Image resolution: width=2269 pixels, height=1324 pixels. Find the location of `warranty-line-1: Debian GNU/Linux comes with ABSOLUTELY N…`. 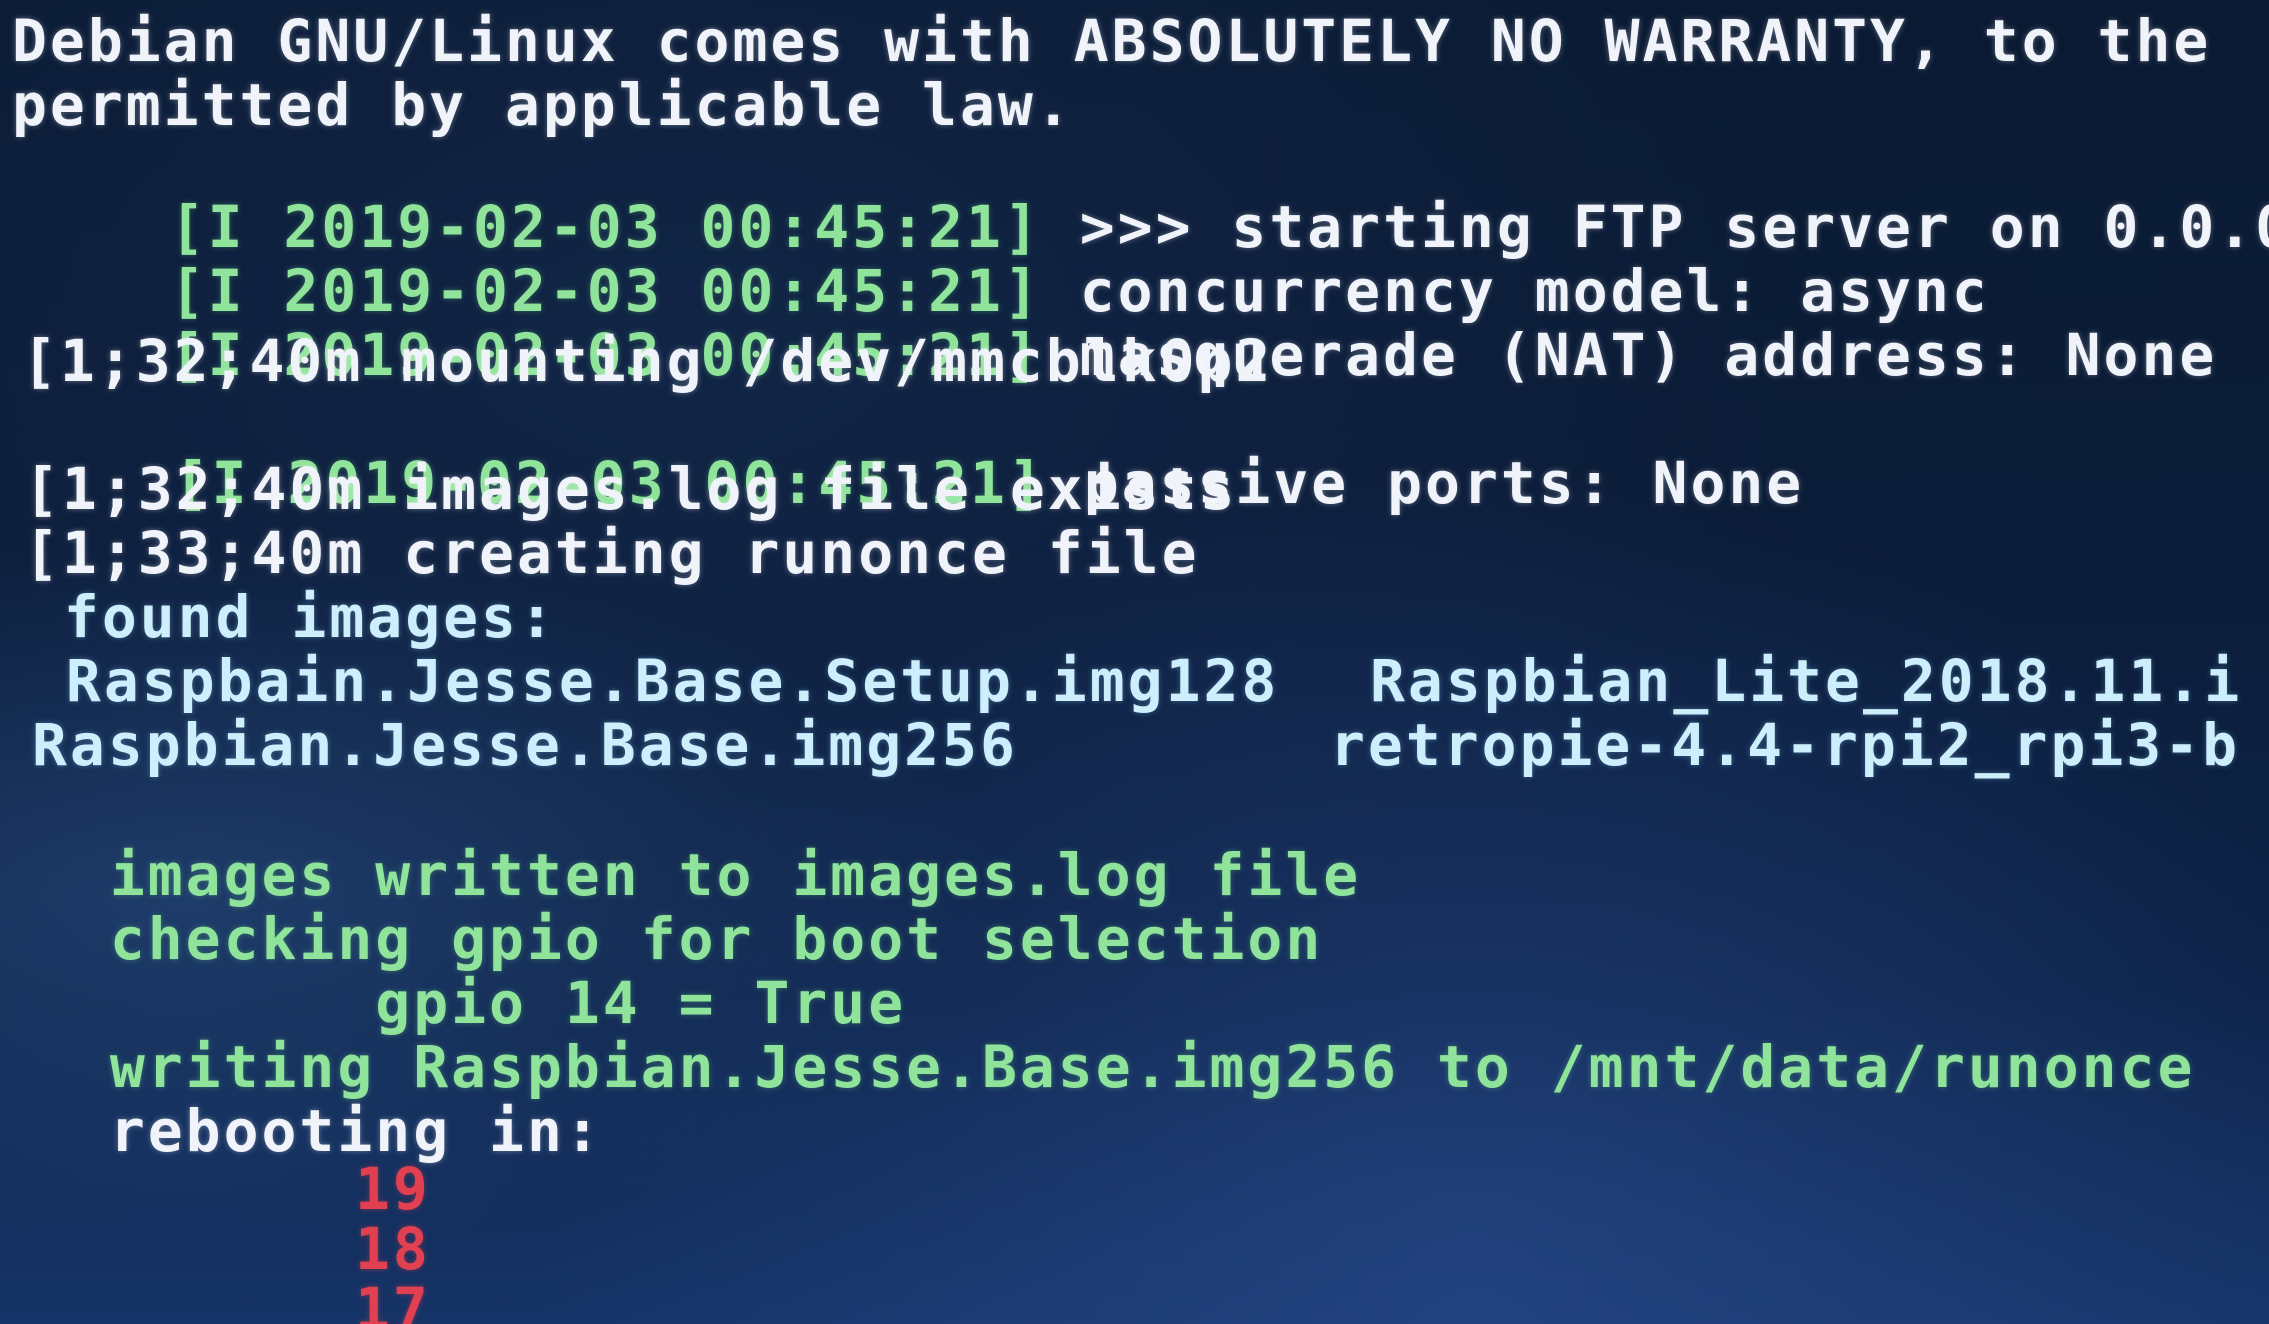

warranty-line-1: Debian GNU/Linux comes with ABSOLUTELY N… is located at coordinates (1112, 41).